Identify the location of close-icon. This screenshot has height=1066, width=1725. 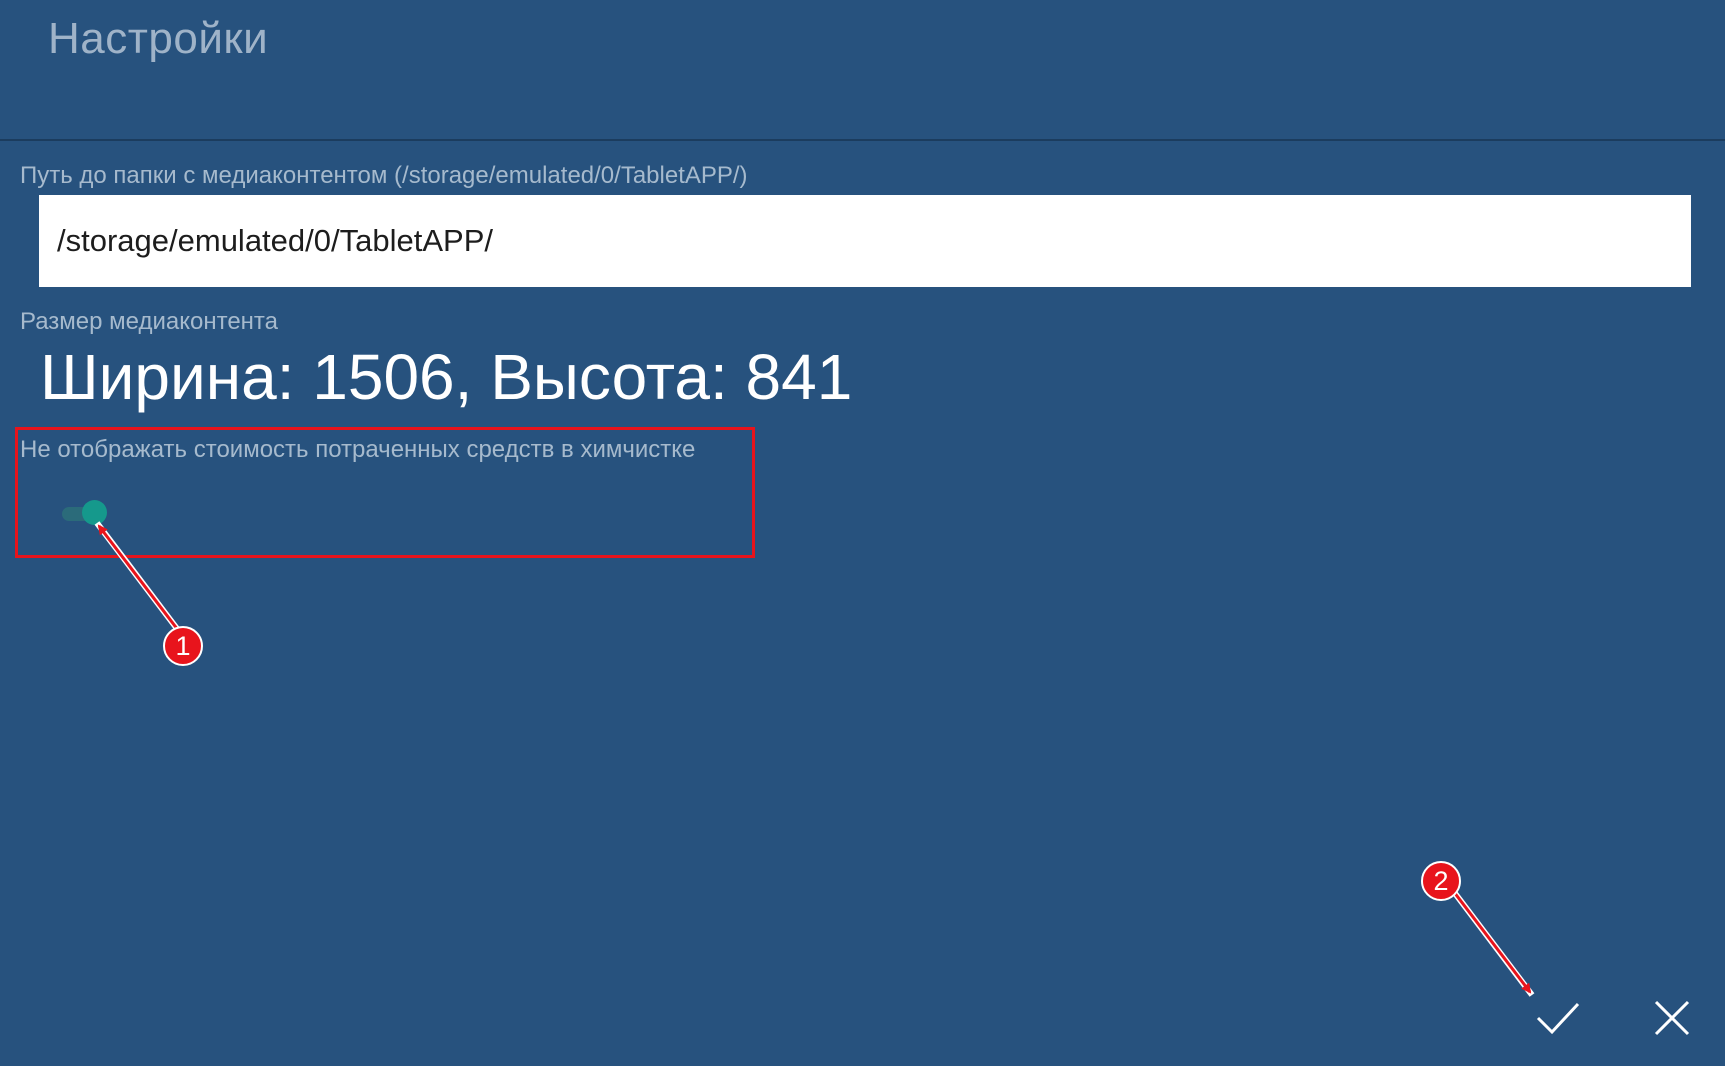
(1672, 1018).